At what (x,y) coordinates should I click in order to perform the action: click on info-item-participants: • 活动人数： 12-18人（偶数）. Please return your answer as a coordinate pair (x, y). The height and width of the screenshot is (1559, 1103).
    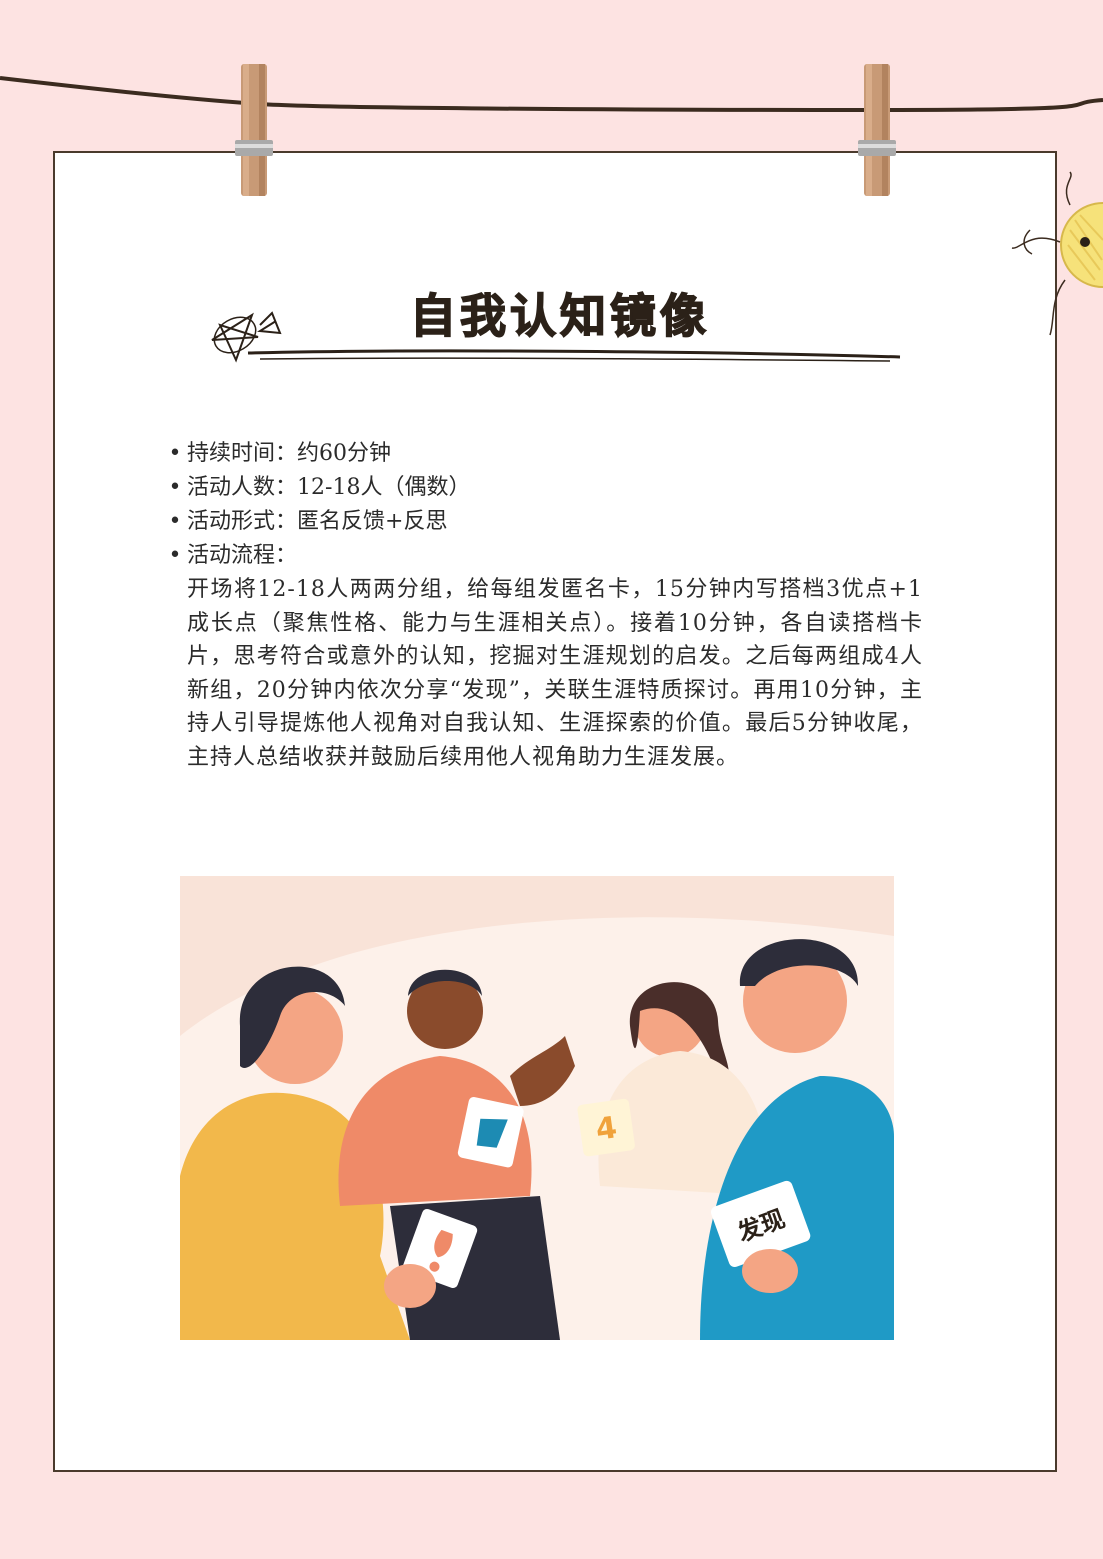
    Looking at the image, I should click on (543, 488).